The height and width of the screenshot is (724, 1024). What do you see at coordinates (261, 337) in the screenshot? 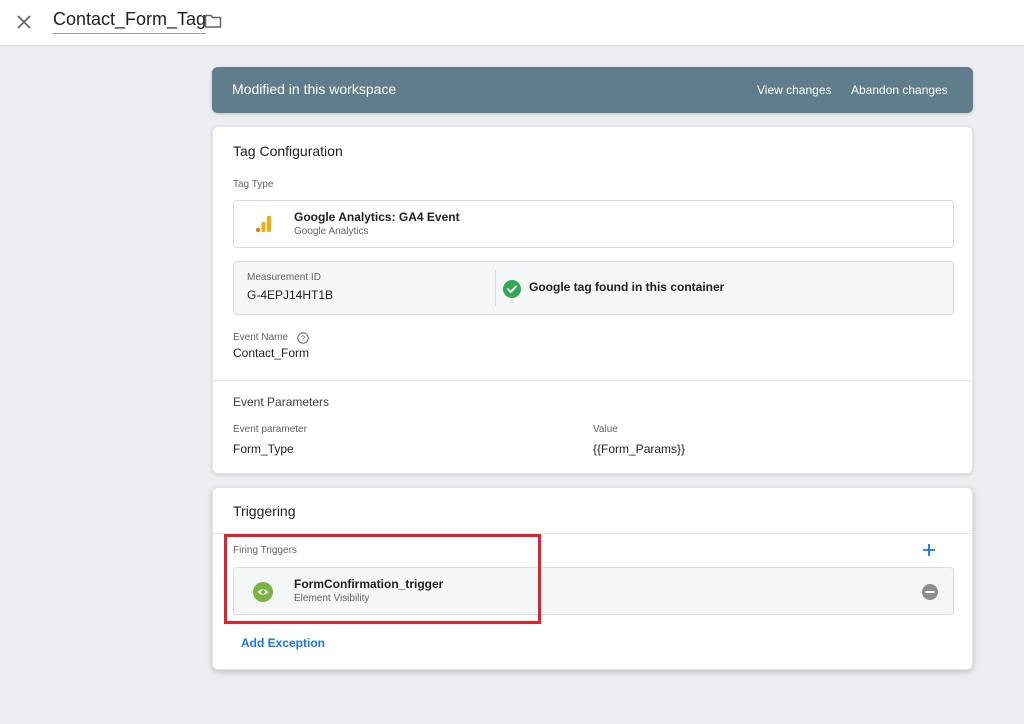
I see `event-name-label: Event Name` at bounding box center [261, 337].